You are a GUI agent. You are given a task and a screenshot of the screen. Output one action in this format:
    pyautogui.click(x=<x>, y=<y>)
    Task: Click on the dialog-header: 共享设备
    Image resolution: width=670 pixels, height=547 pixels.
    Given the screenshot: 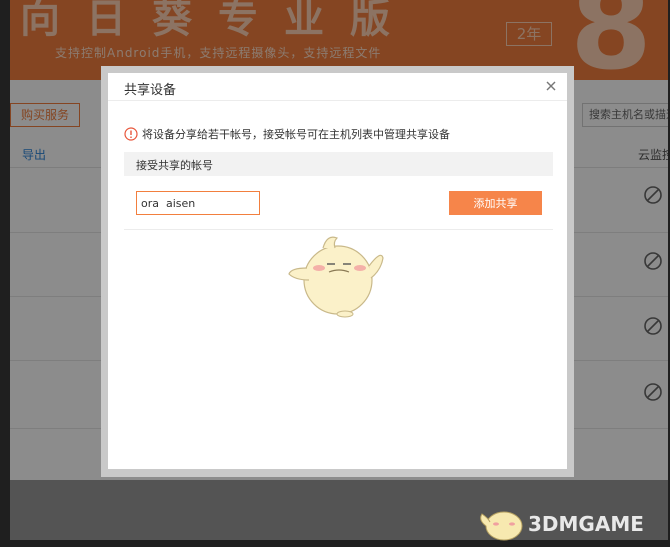 What is the action you would take?
    pyautogui.click(x=337, y=87)
    